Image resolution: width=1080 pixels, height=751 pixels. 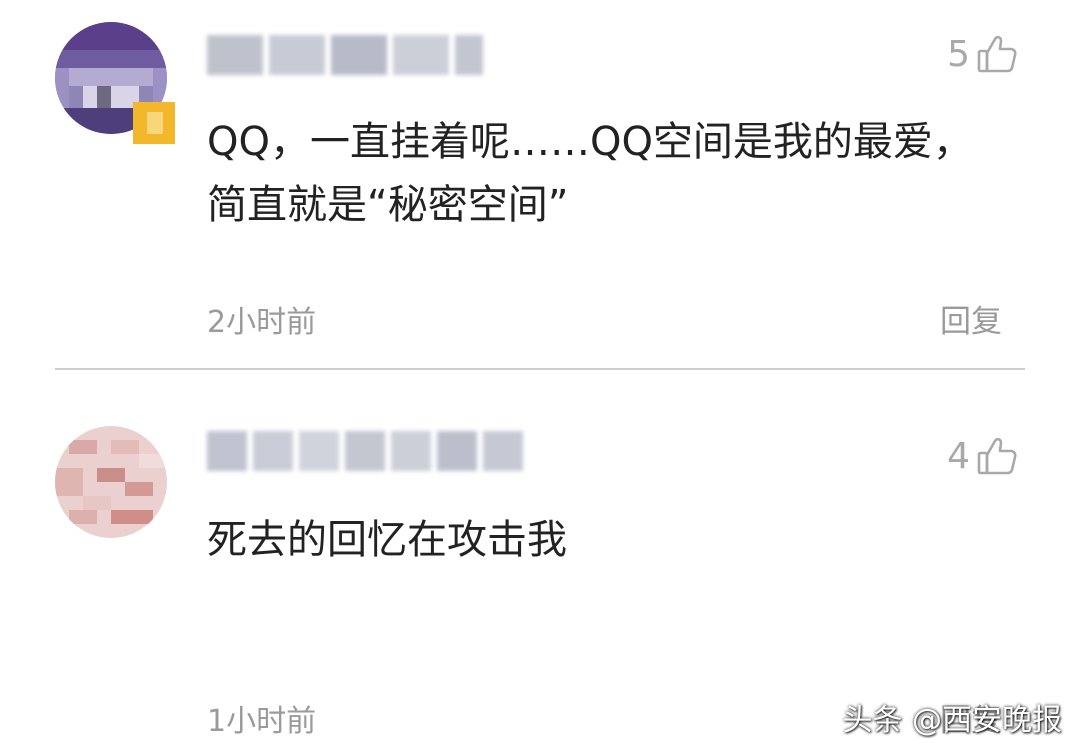 What do you see at coordinates (958, 456) in the screenshot?
I see `like-count: 4` at bounding box center [958, 456].